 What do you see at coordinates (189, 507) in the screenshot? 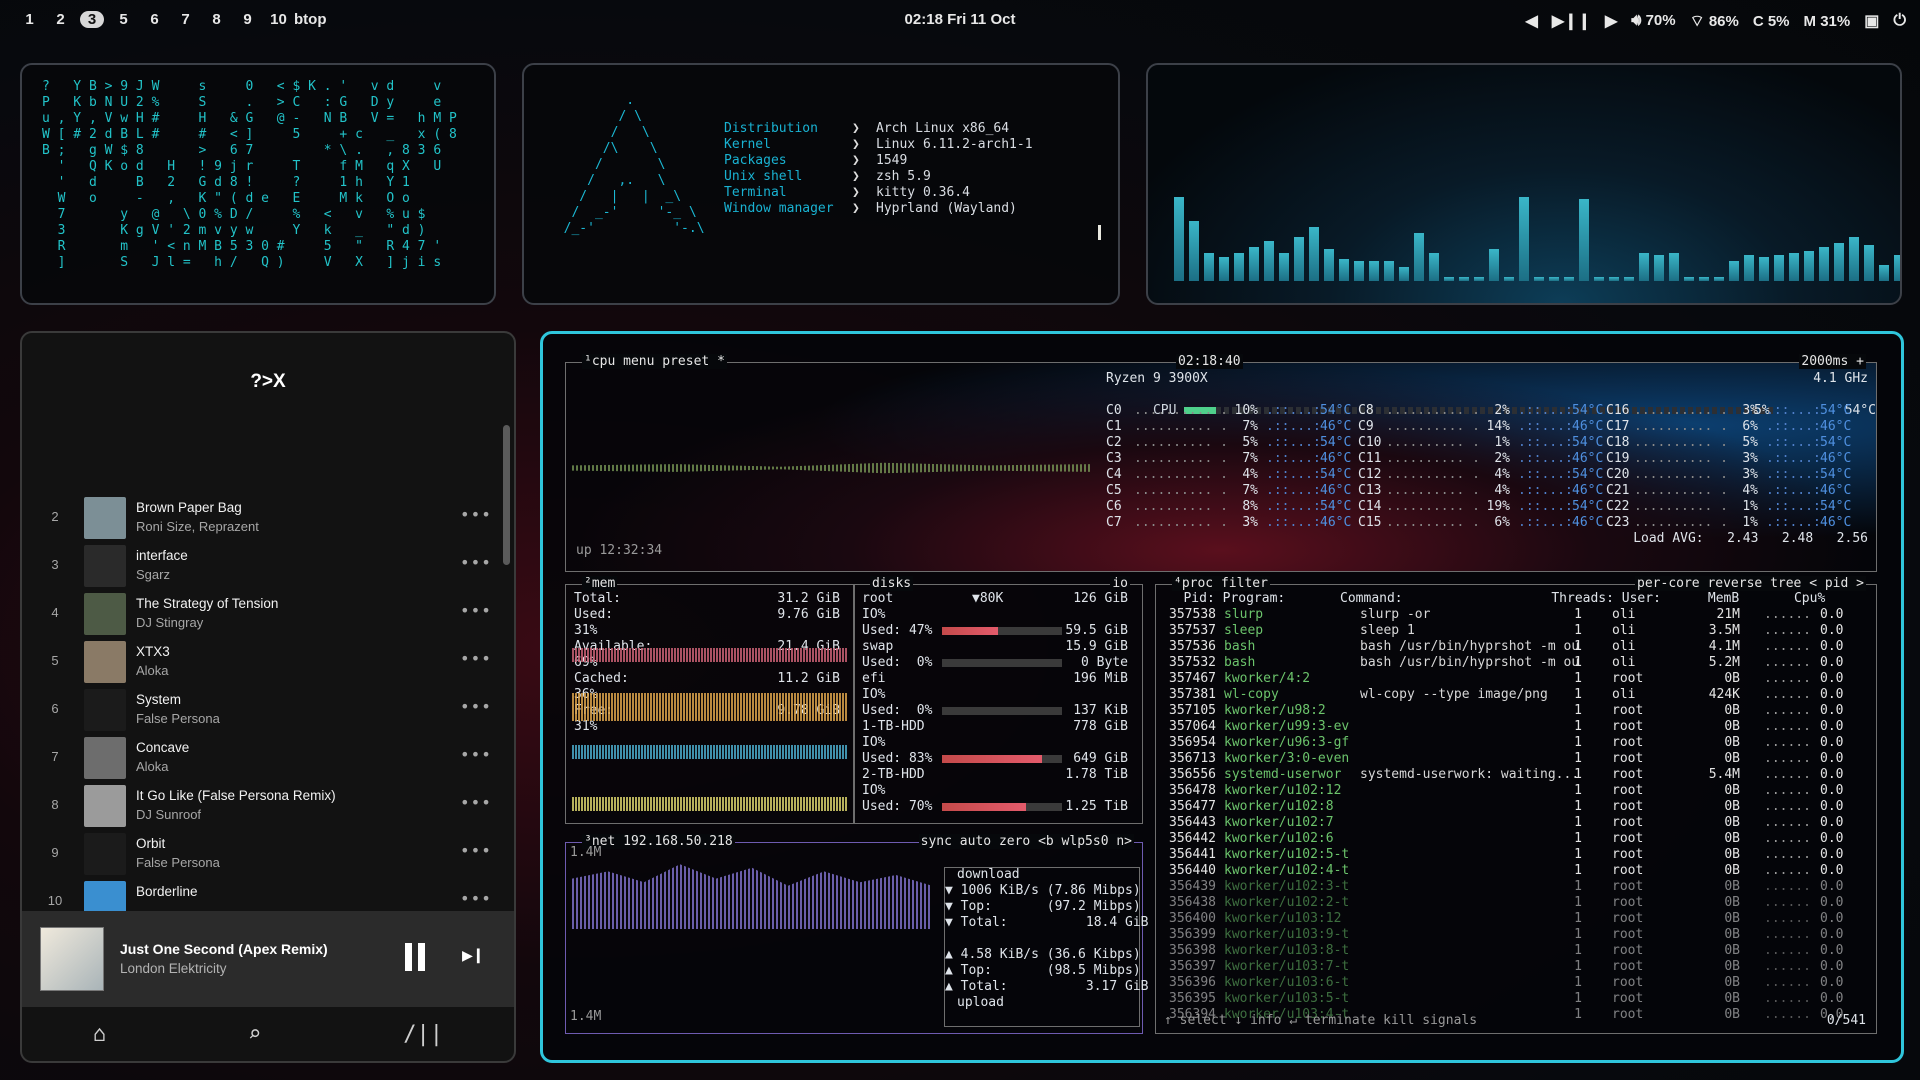
I see `track-title: Brown Paper Bag` at bounding box center [189, 507].